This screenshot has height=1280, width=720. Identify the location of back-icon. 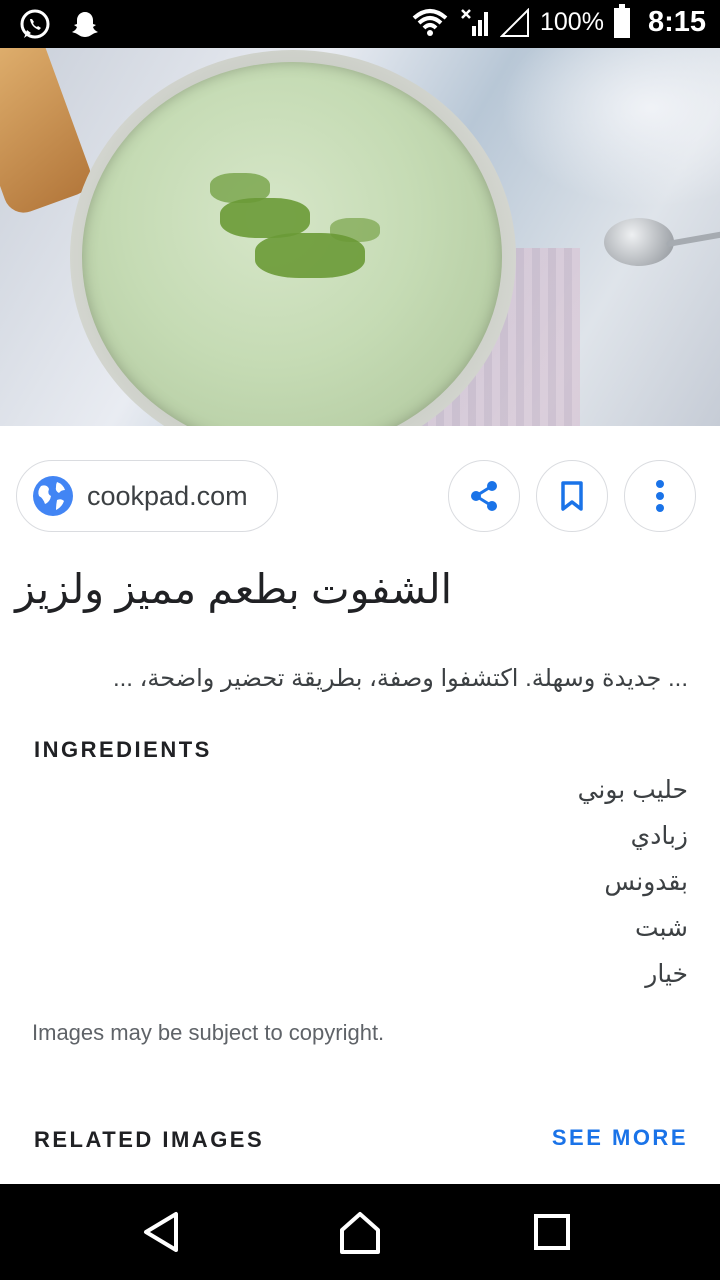
(160, 1232).